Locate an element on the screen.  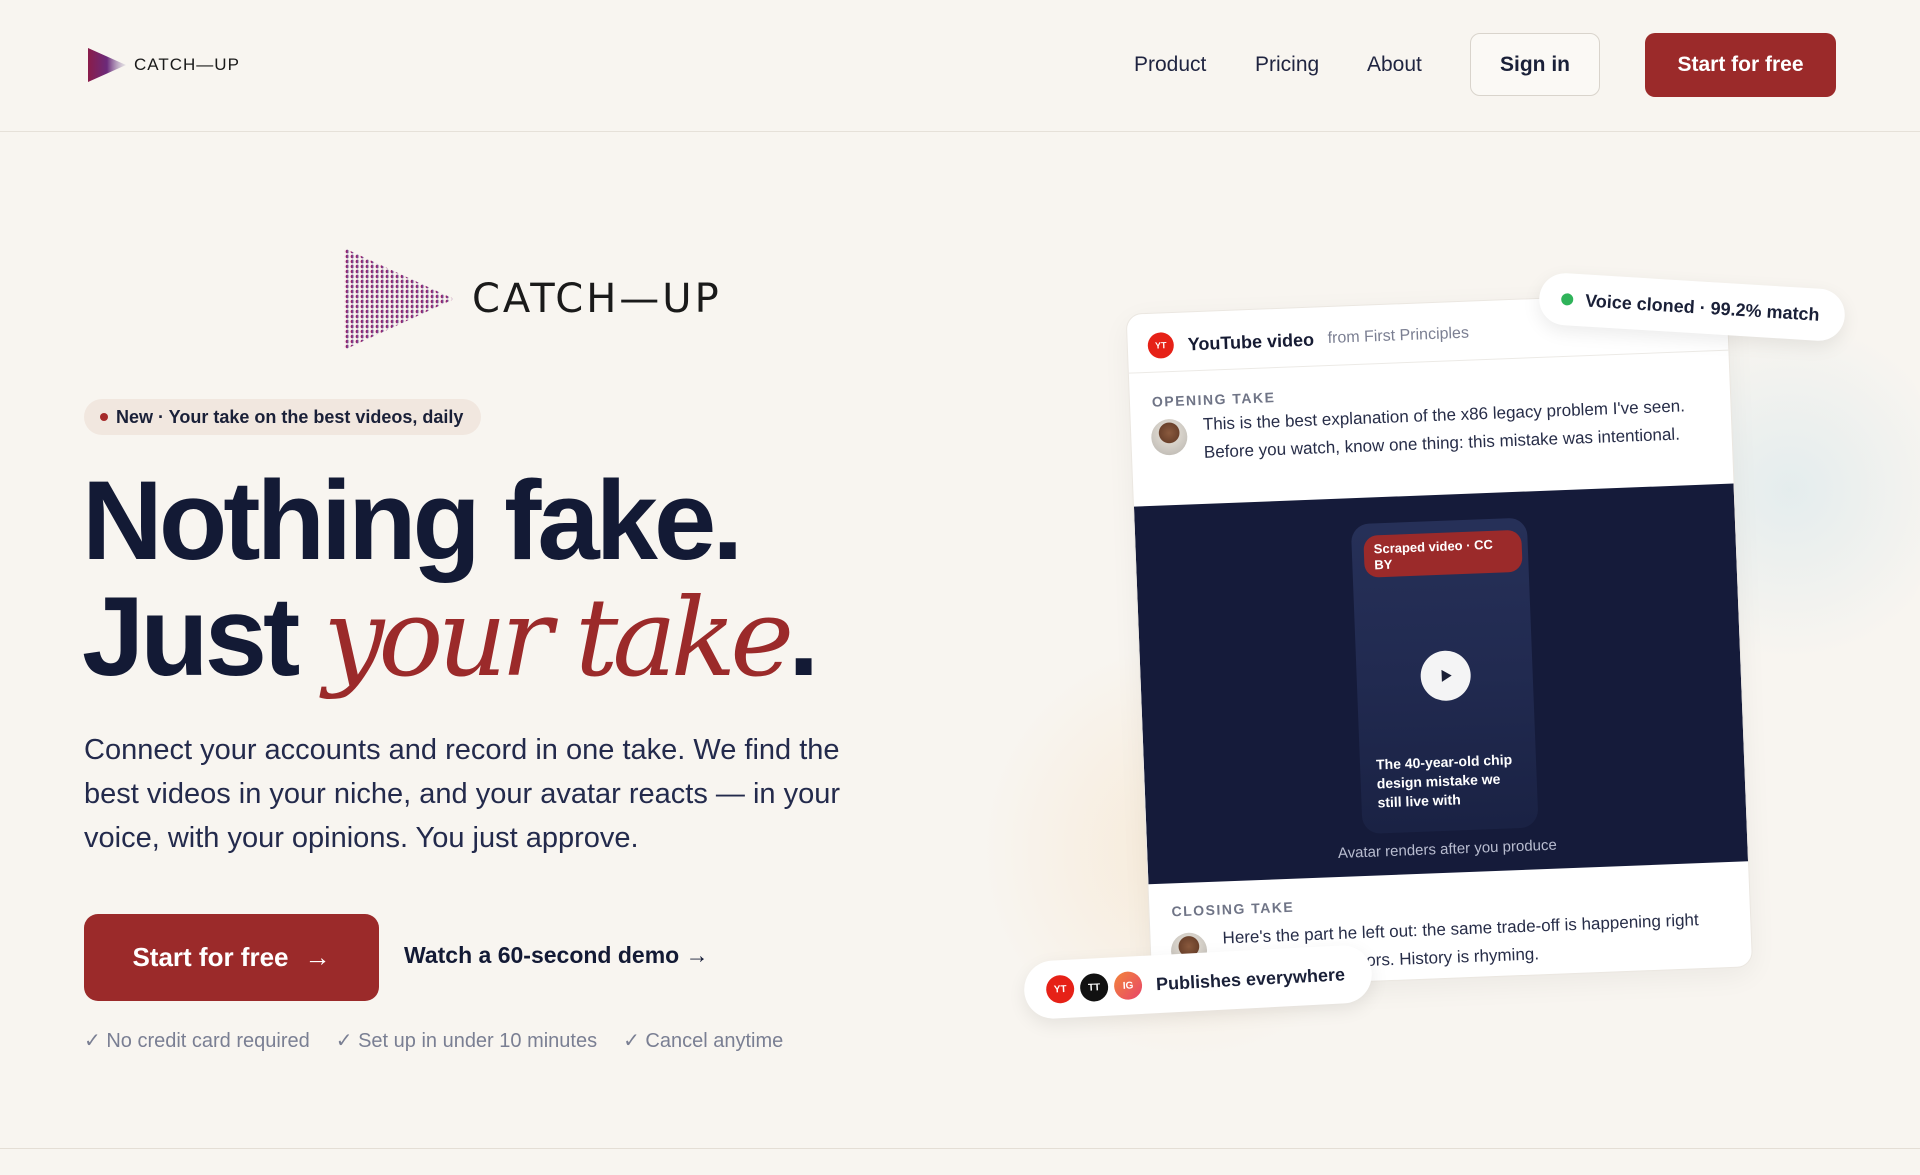
arrow-right-icon: → is located at coordinates (317, 957).